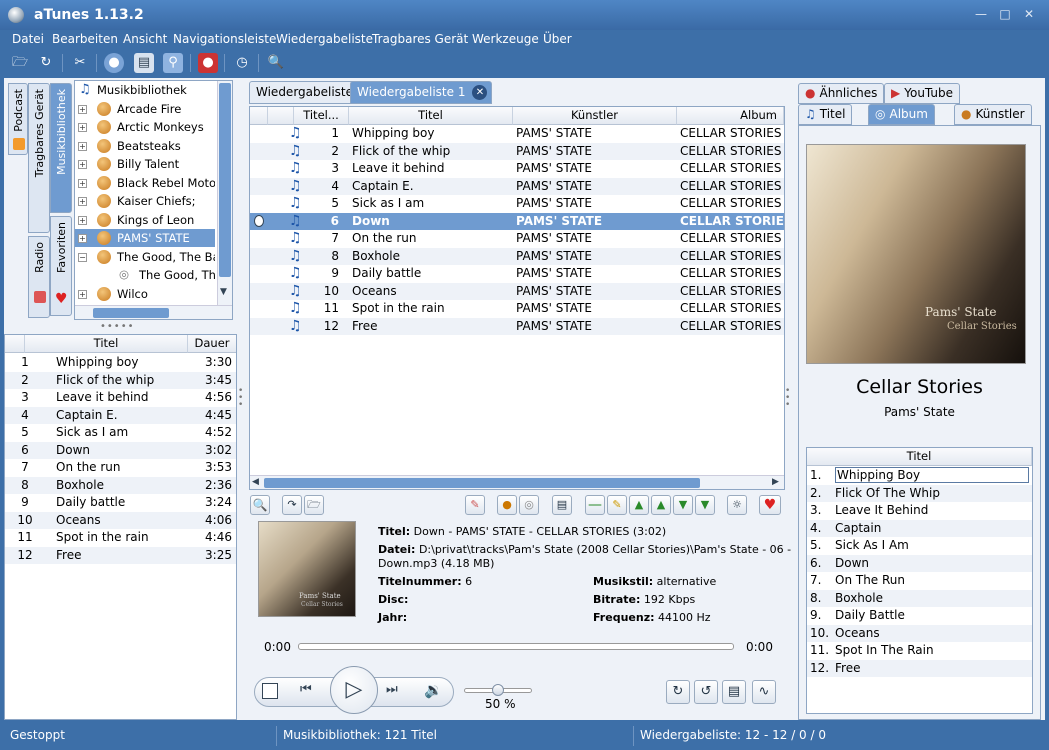  What do you see at coordinates (306, 689) in the screenshot?
I see `previous-icon: ⏮` at bounding box center [306, 689].